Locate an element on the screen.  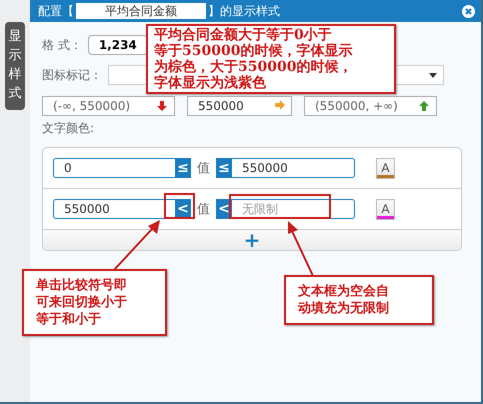
max-field: 550000 is located at coordinates (293, 168).